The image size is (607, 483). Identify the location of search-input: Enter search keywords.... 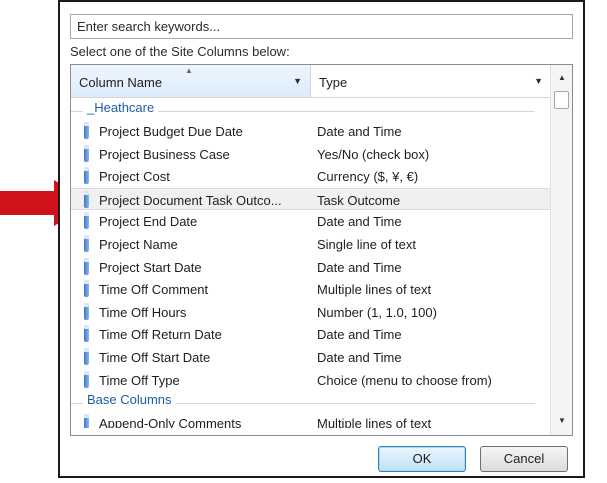
(321, 26).